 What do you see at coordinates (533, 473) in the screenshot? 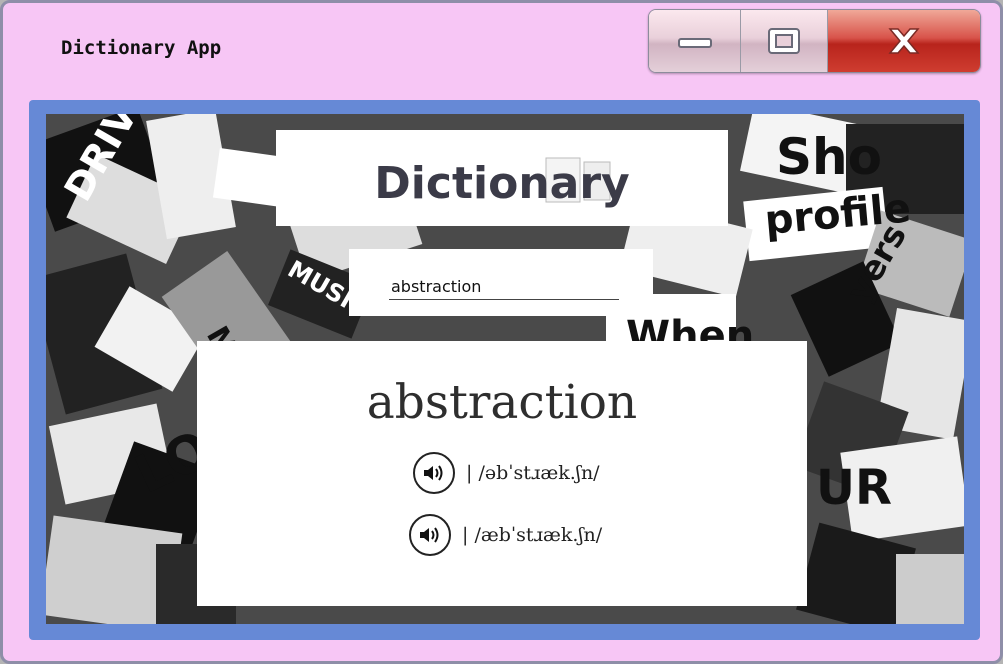
I see `pronunciation-text: | /əbˈstɹæk.ʃn/` at bounding box center [533, 473].